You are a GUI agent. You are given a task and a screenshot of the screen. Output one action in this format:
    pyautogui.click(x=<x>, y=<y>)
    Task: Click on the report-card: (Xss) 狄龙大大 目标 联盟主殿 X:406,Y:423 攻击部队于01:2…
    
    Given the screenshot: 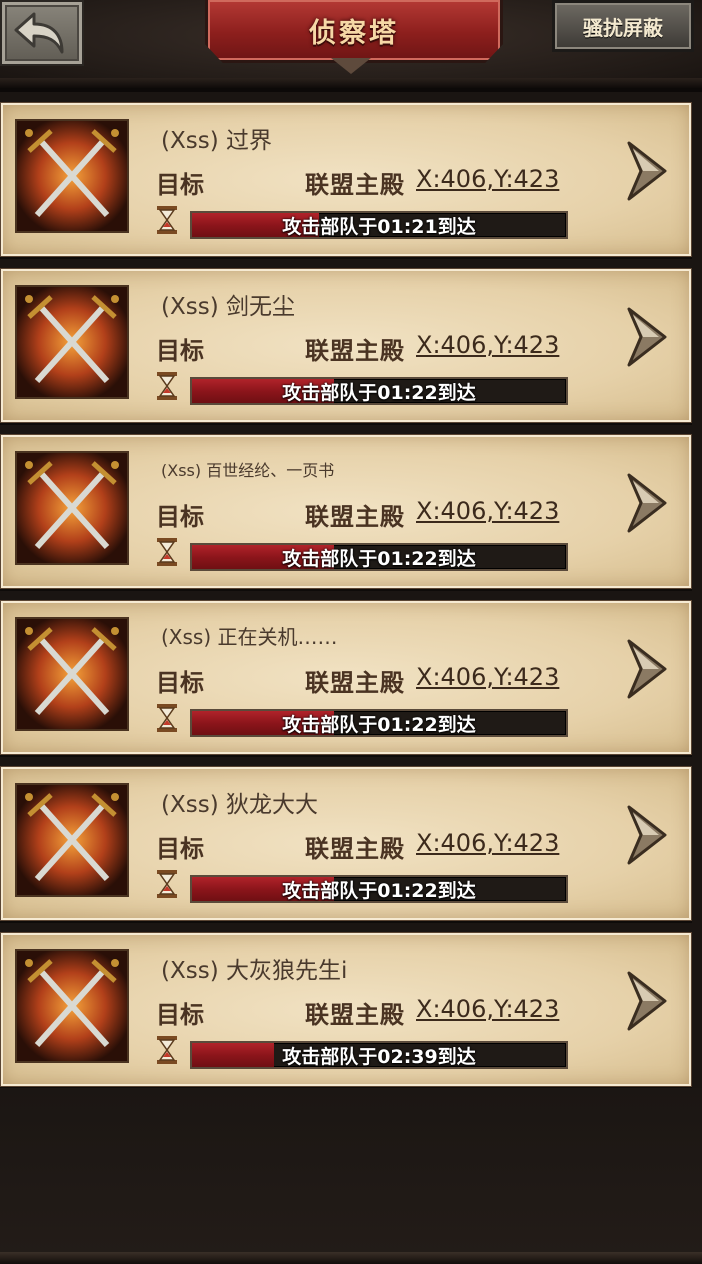 What is the action you would take?
    pyautogui.click(x=346, y=843)
    